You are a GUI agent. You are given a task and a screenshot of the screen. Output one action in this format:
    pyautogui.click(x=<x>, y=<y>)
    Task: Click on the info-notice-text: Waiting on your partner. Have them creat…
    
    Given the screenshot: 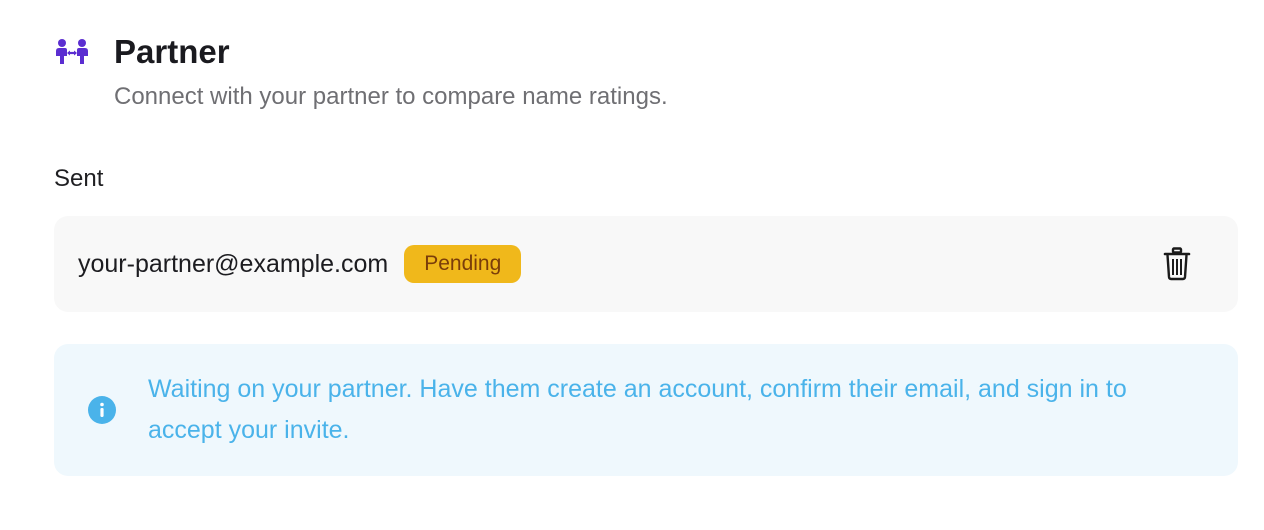 What is the action you would take?
    pyautogui.click(x=637, y=409)
    